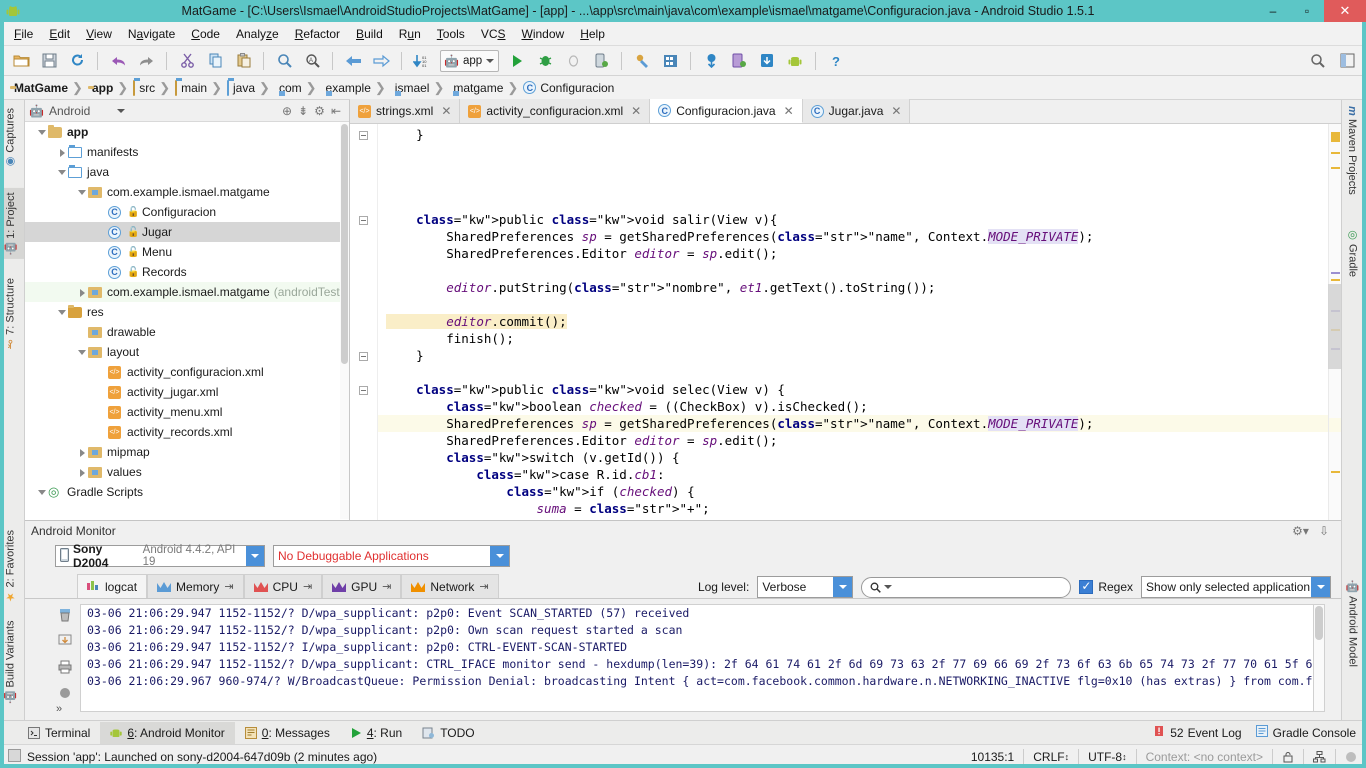 The width and height of the screenshot is (1366, 768). I want to click on tree-item-menu: C 🔓 Menu, so click(187, 252).